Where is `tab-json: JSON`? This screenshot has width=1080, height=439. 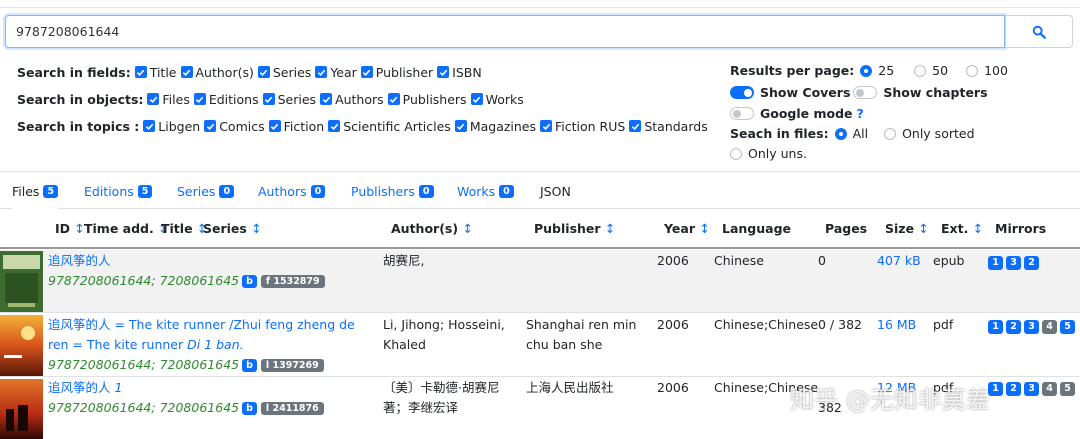
tab-json: JSON is located at coordinates (555, 191).